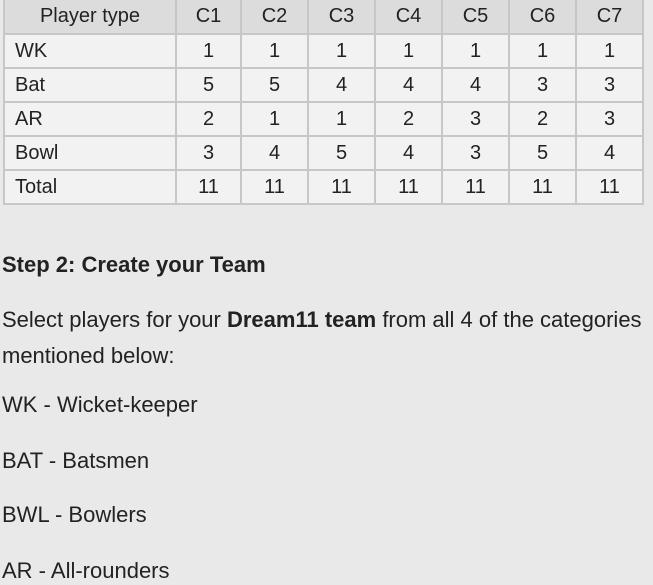  Describe the element at coordinates (475, 17) in the screenshot. I see `header-c5: C5` at that location.